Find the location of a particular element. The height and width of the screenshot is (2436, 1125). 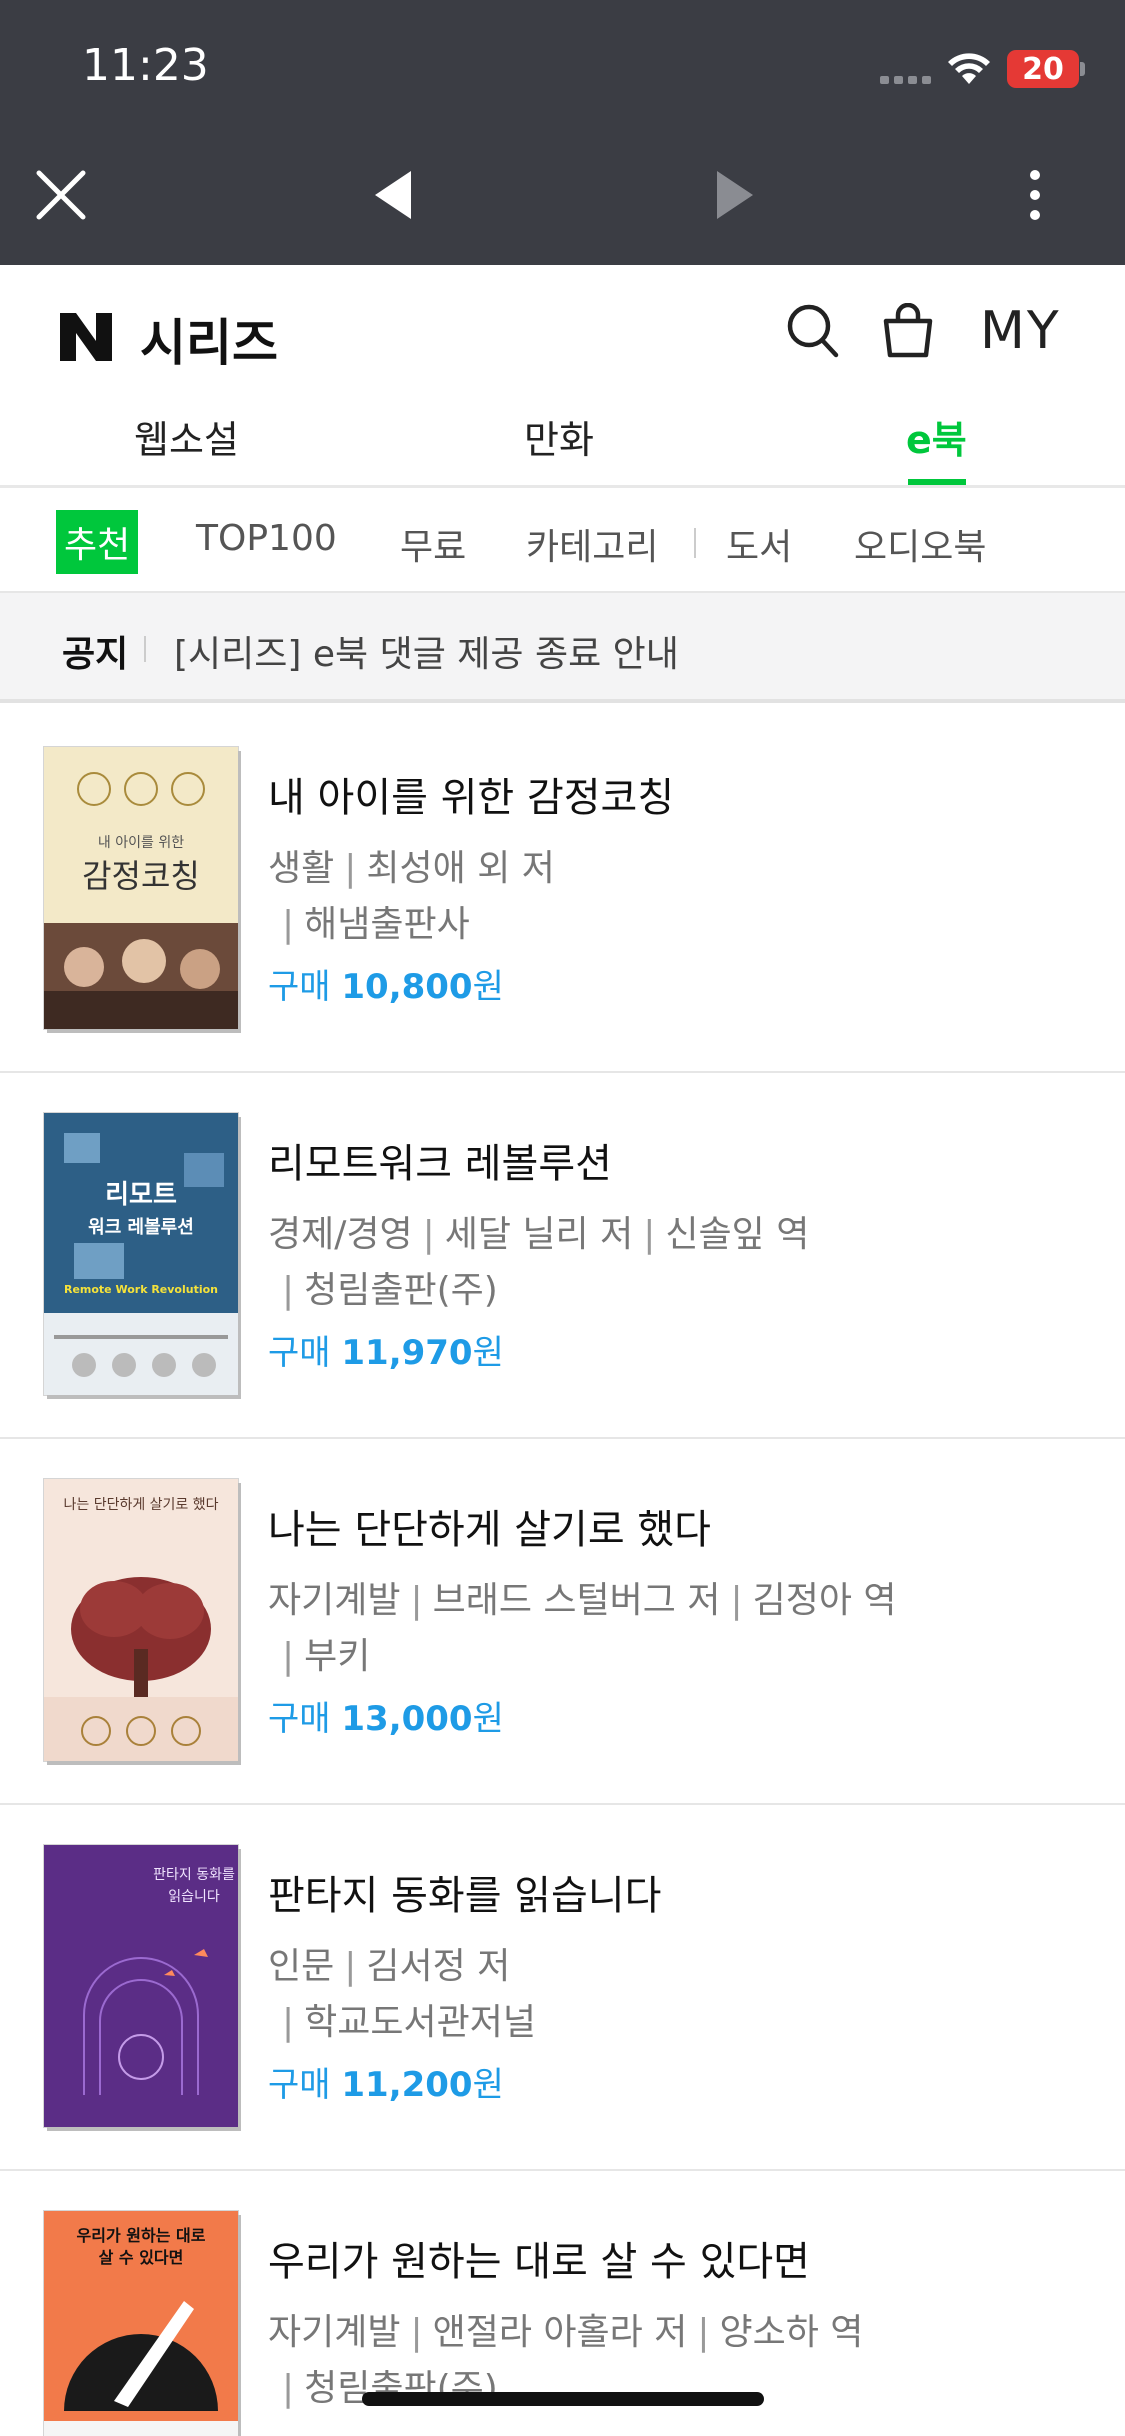

wifi-icon is located at coordinates (969, 68).